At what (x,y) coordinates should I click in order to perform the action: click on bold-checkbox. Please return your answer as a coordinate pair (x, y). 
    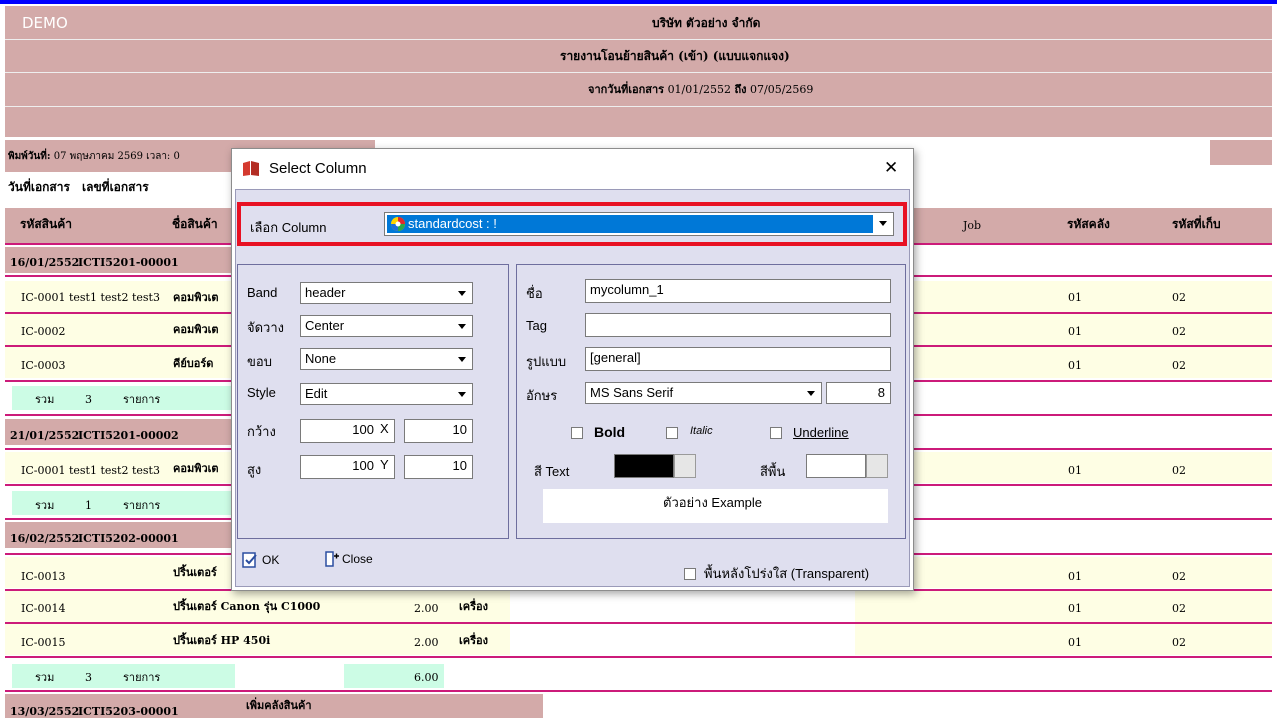
    Looking at the image, I should click on (577, 433).